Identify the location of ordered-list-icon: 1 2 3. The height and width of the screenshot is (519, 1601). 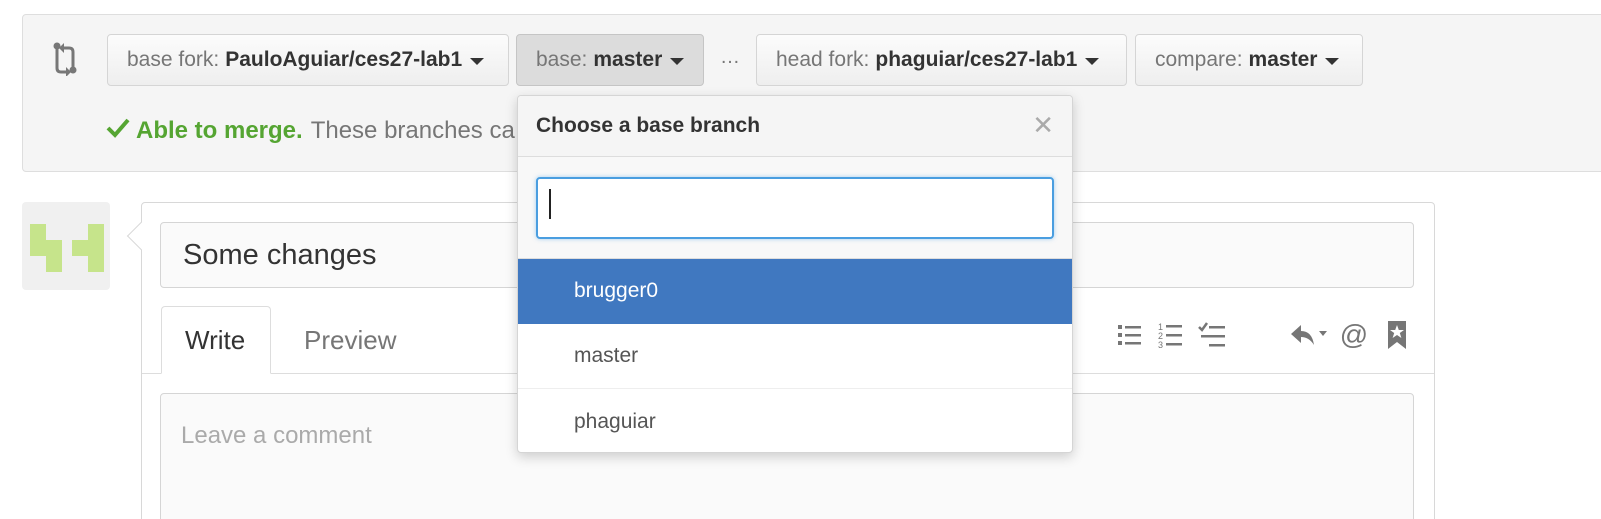
(1171, 335).